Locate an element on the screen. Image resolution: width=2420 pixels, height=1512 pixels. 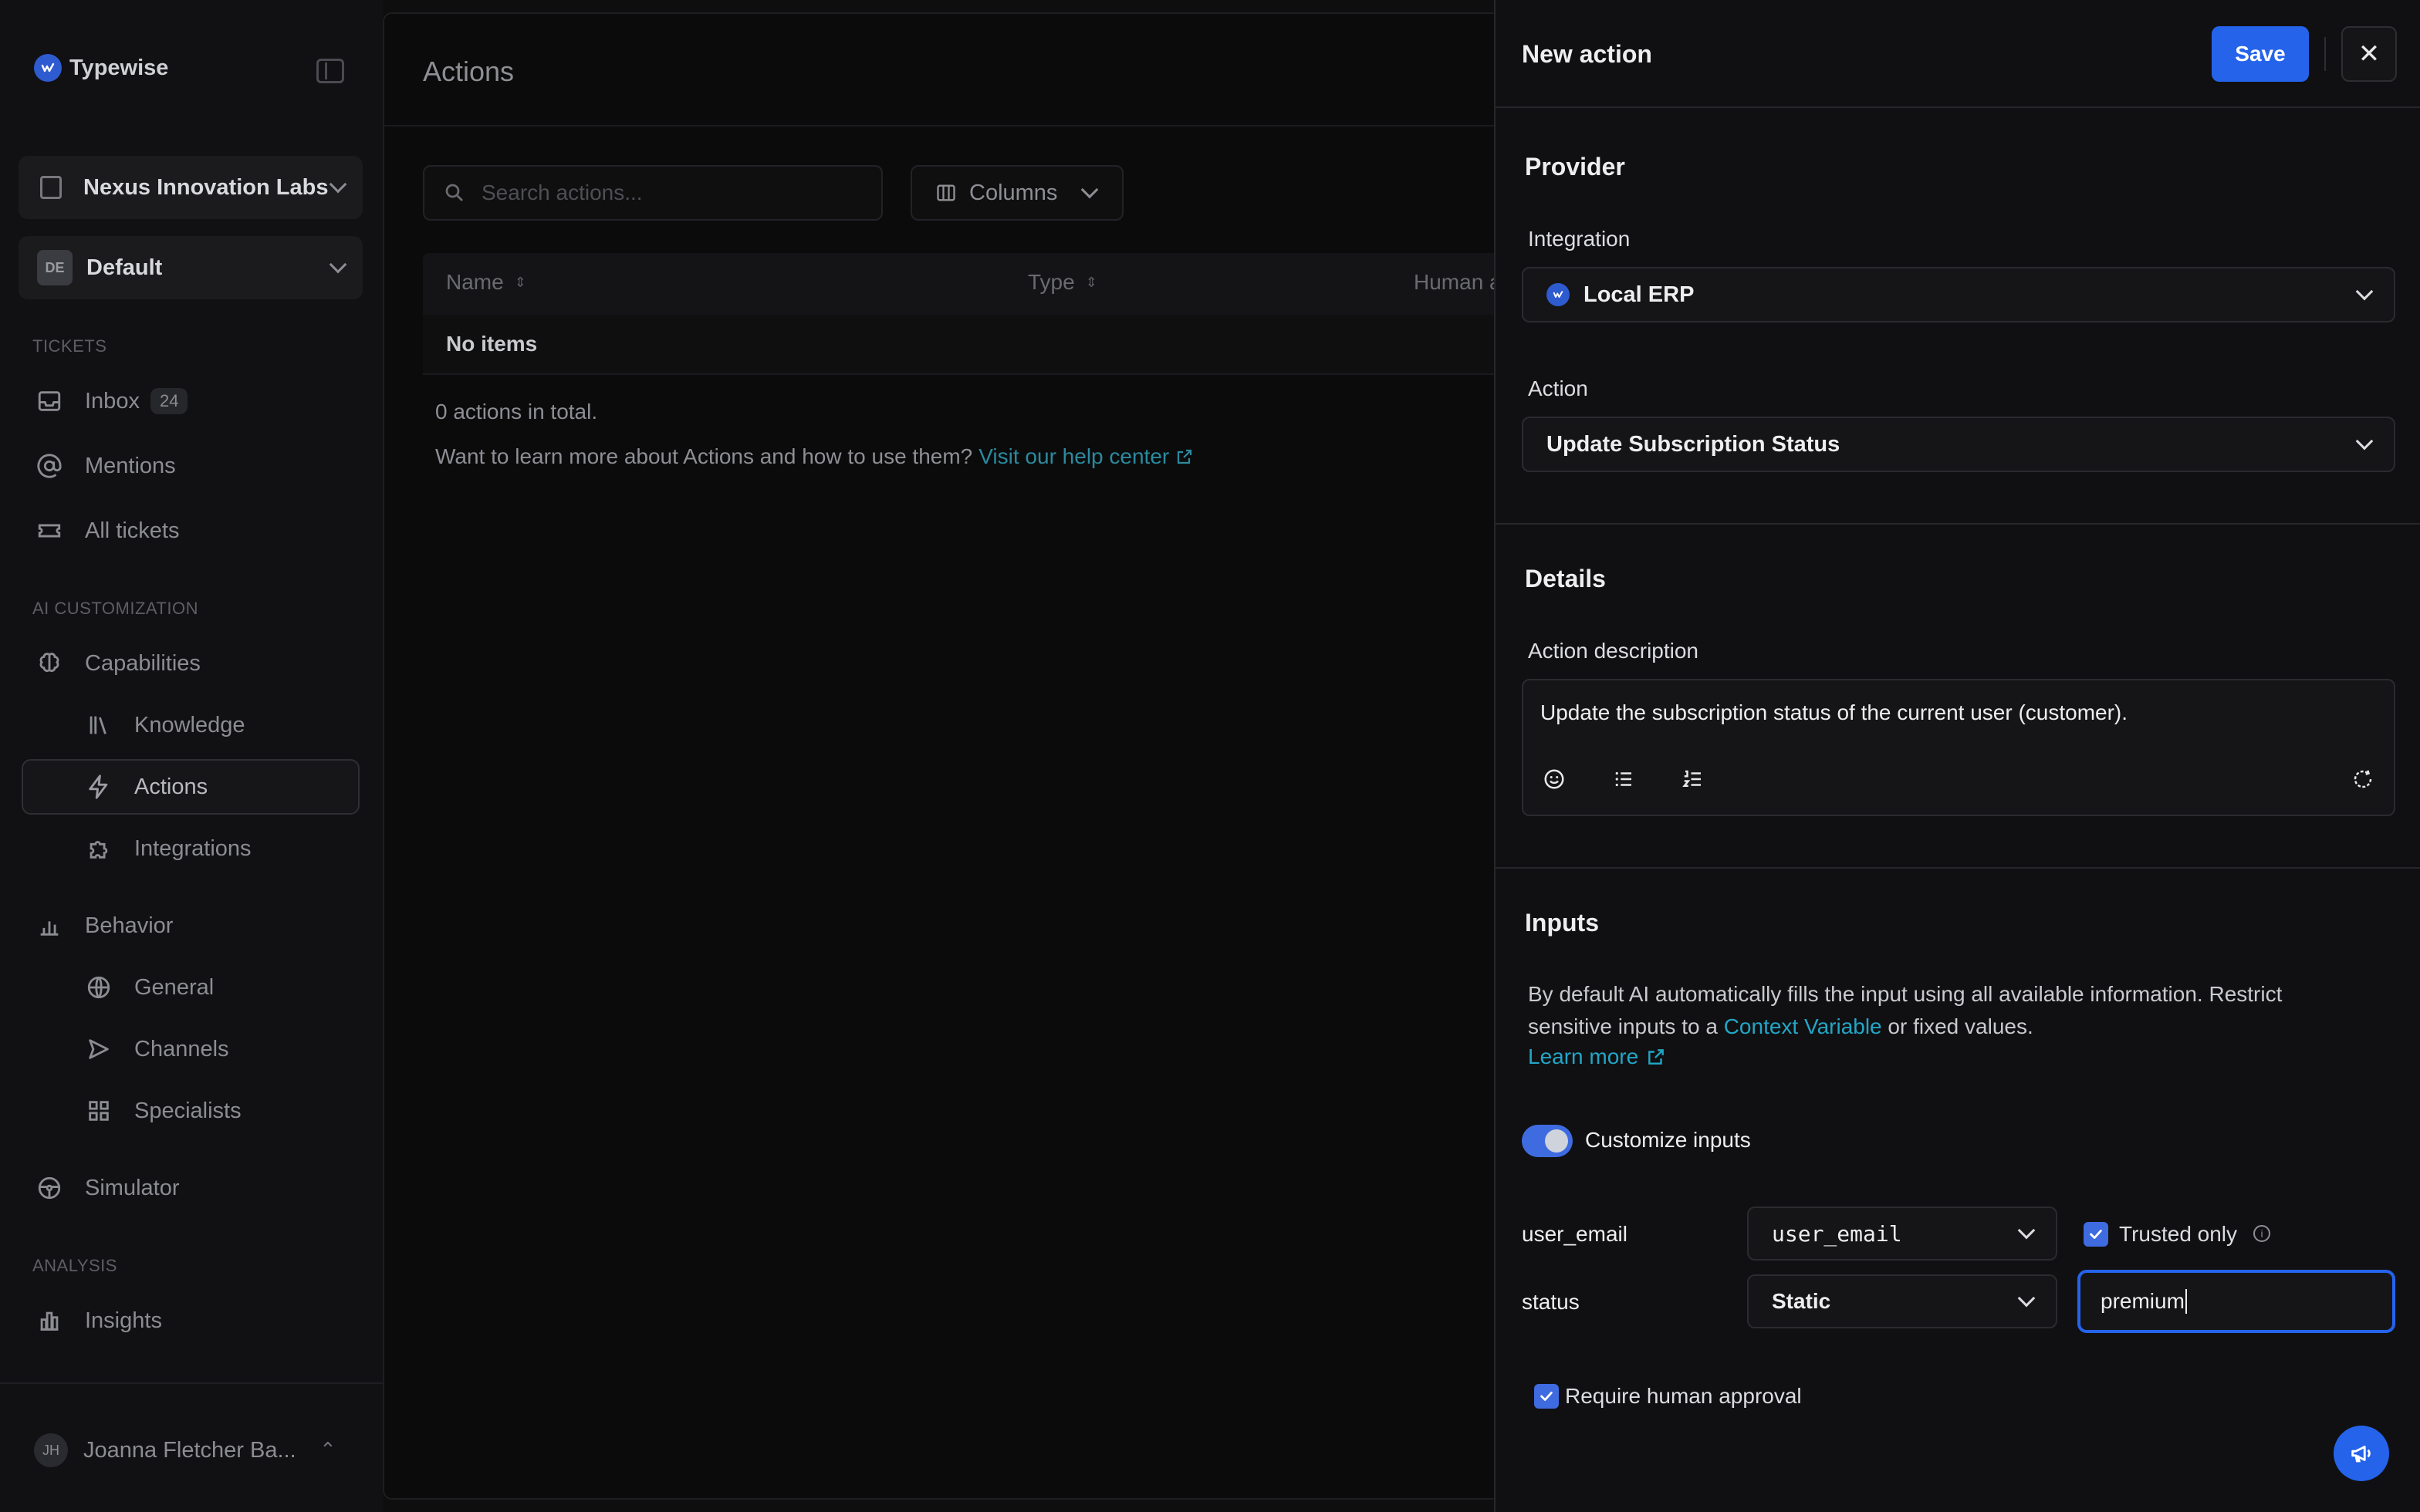
sidebar-item-mentions: Mentions is located at coordinates (105, 466).